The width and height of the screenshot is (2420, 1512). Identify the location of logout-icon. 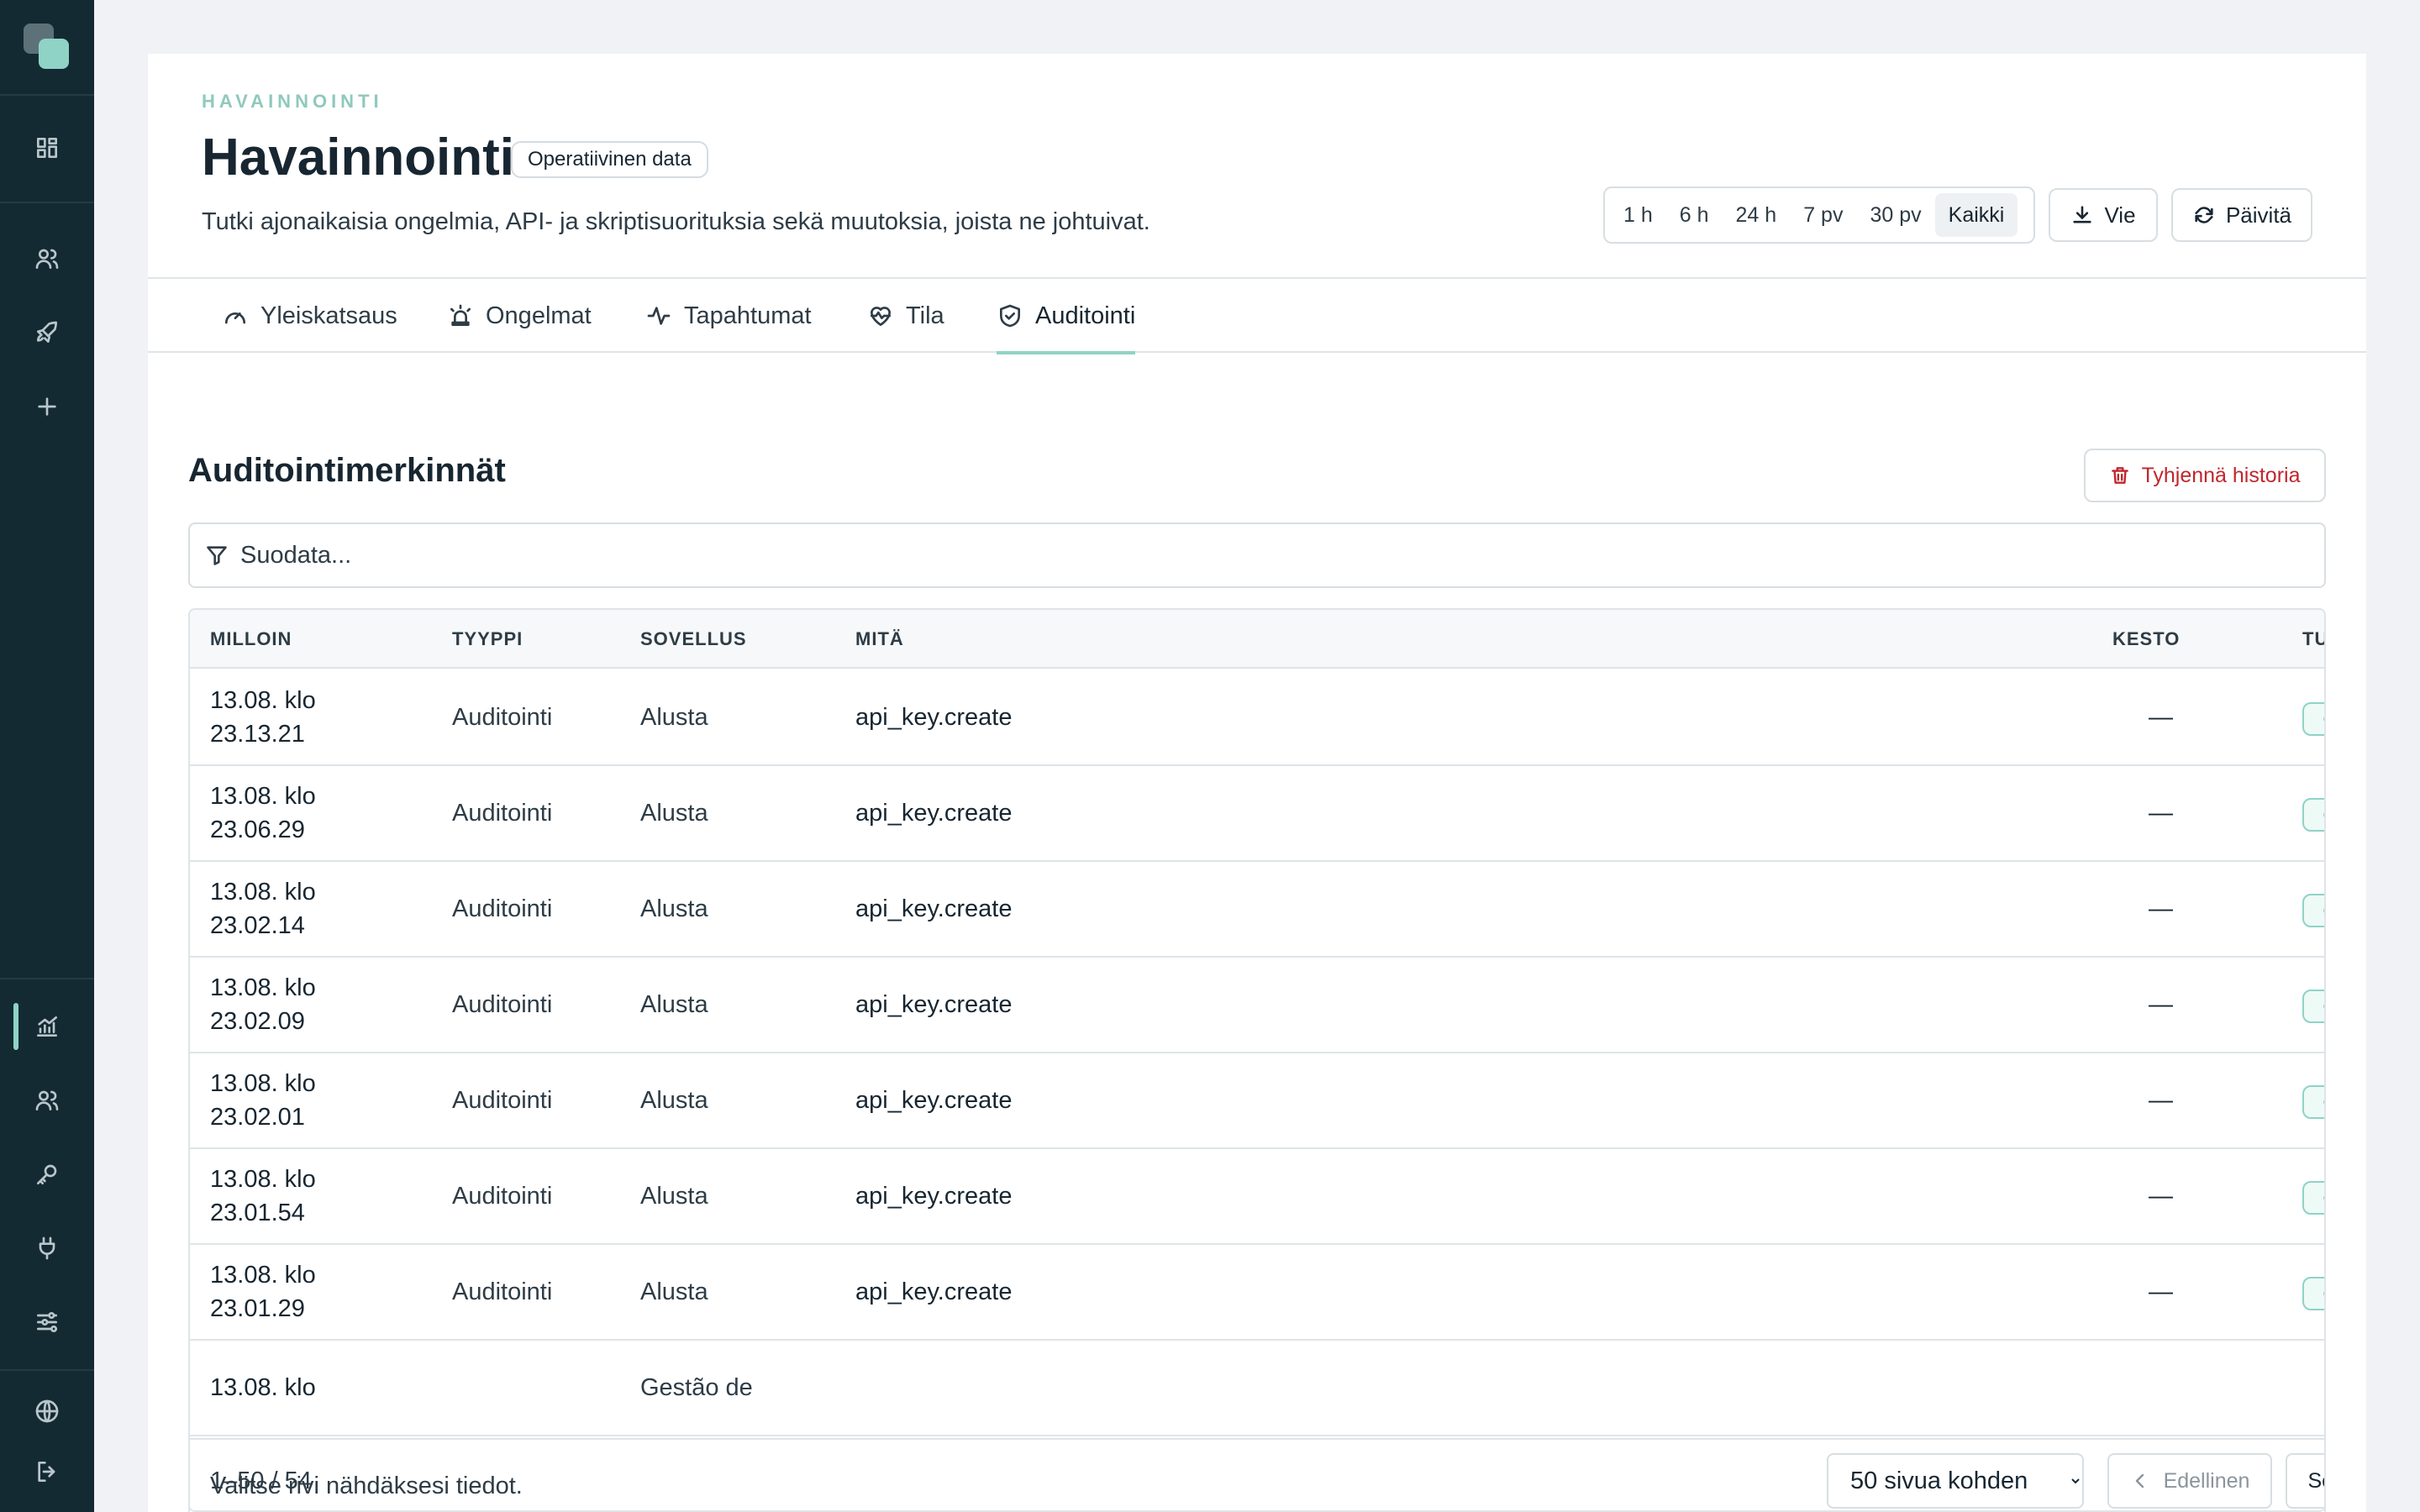
(47, 1471).